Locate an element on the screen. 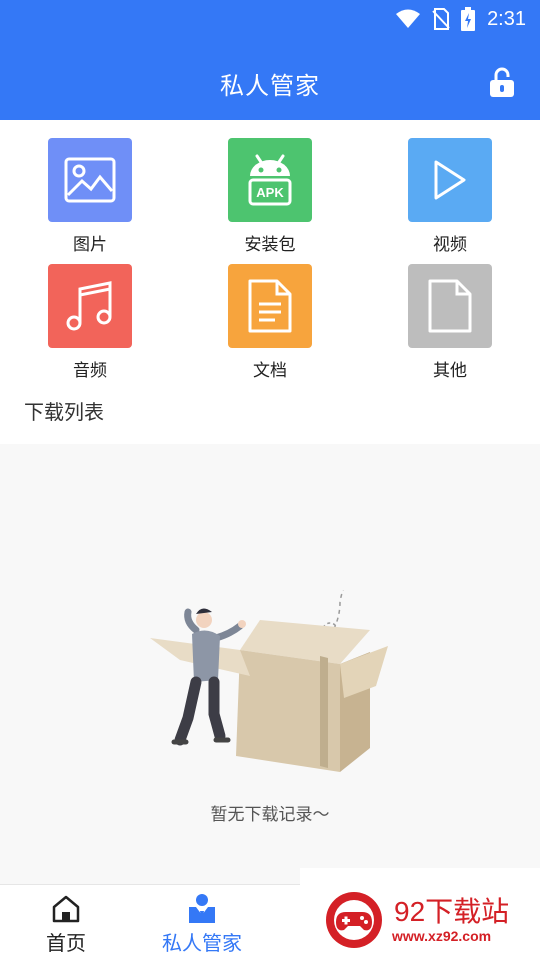 The height and width of the screenshot is (960, 540). category-video: 视频 is located at coordinates (450, 196).